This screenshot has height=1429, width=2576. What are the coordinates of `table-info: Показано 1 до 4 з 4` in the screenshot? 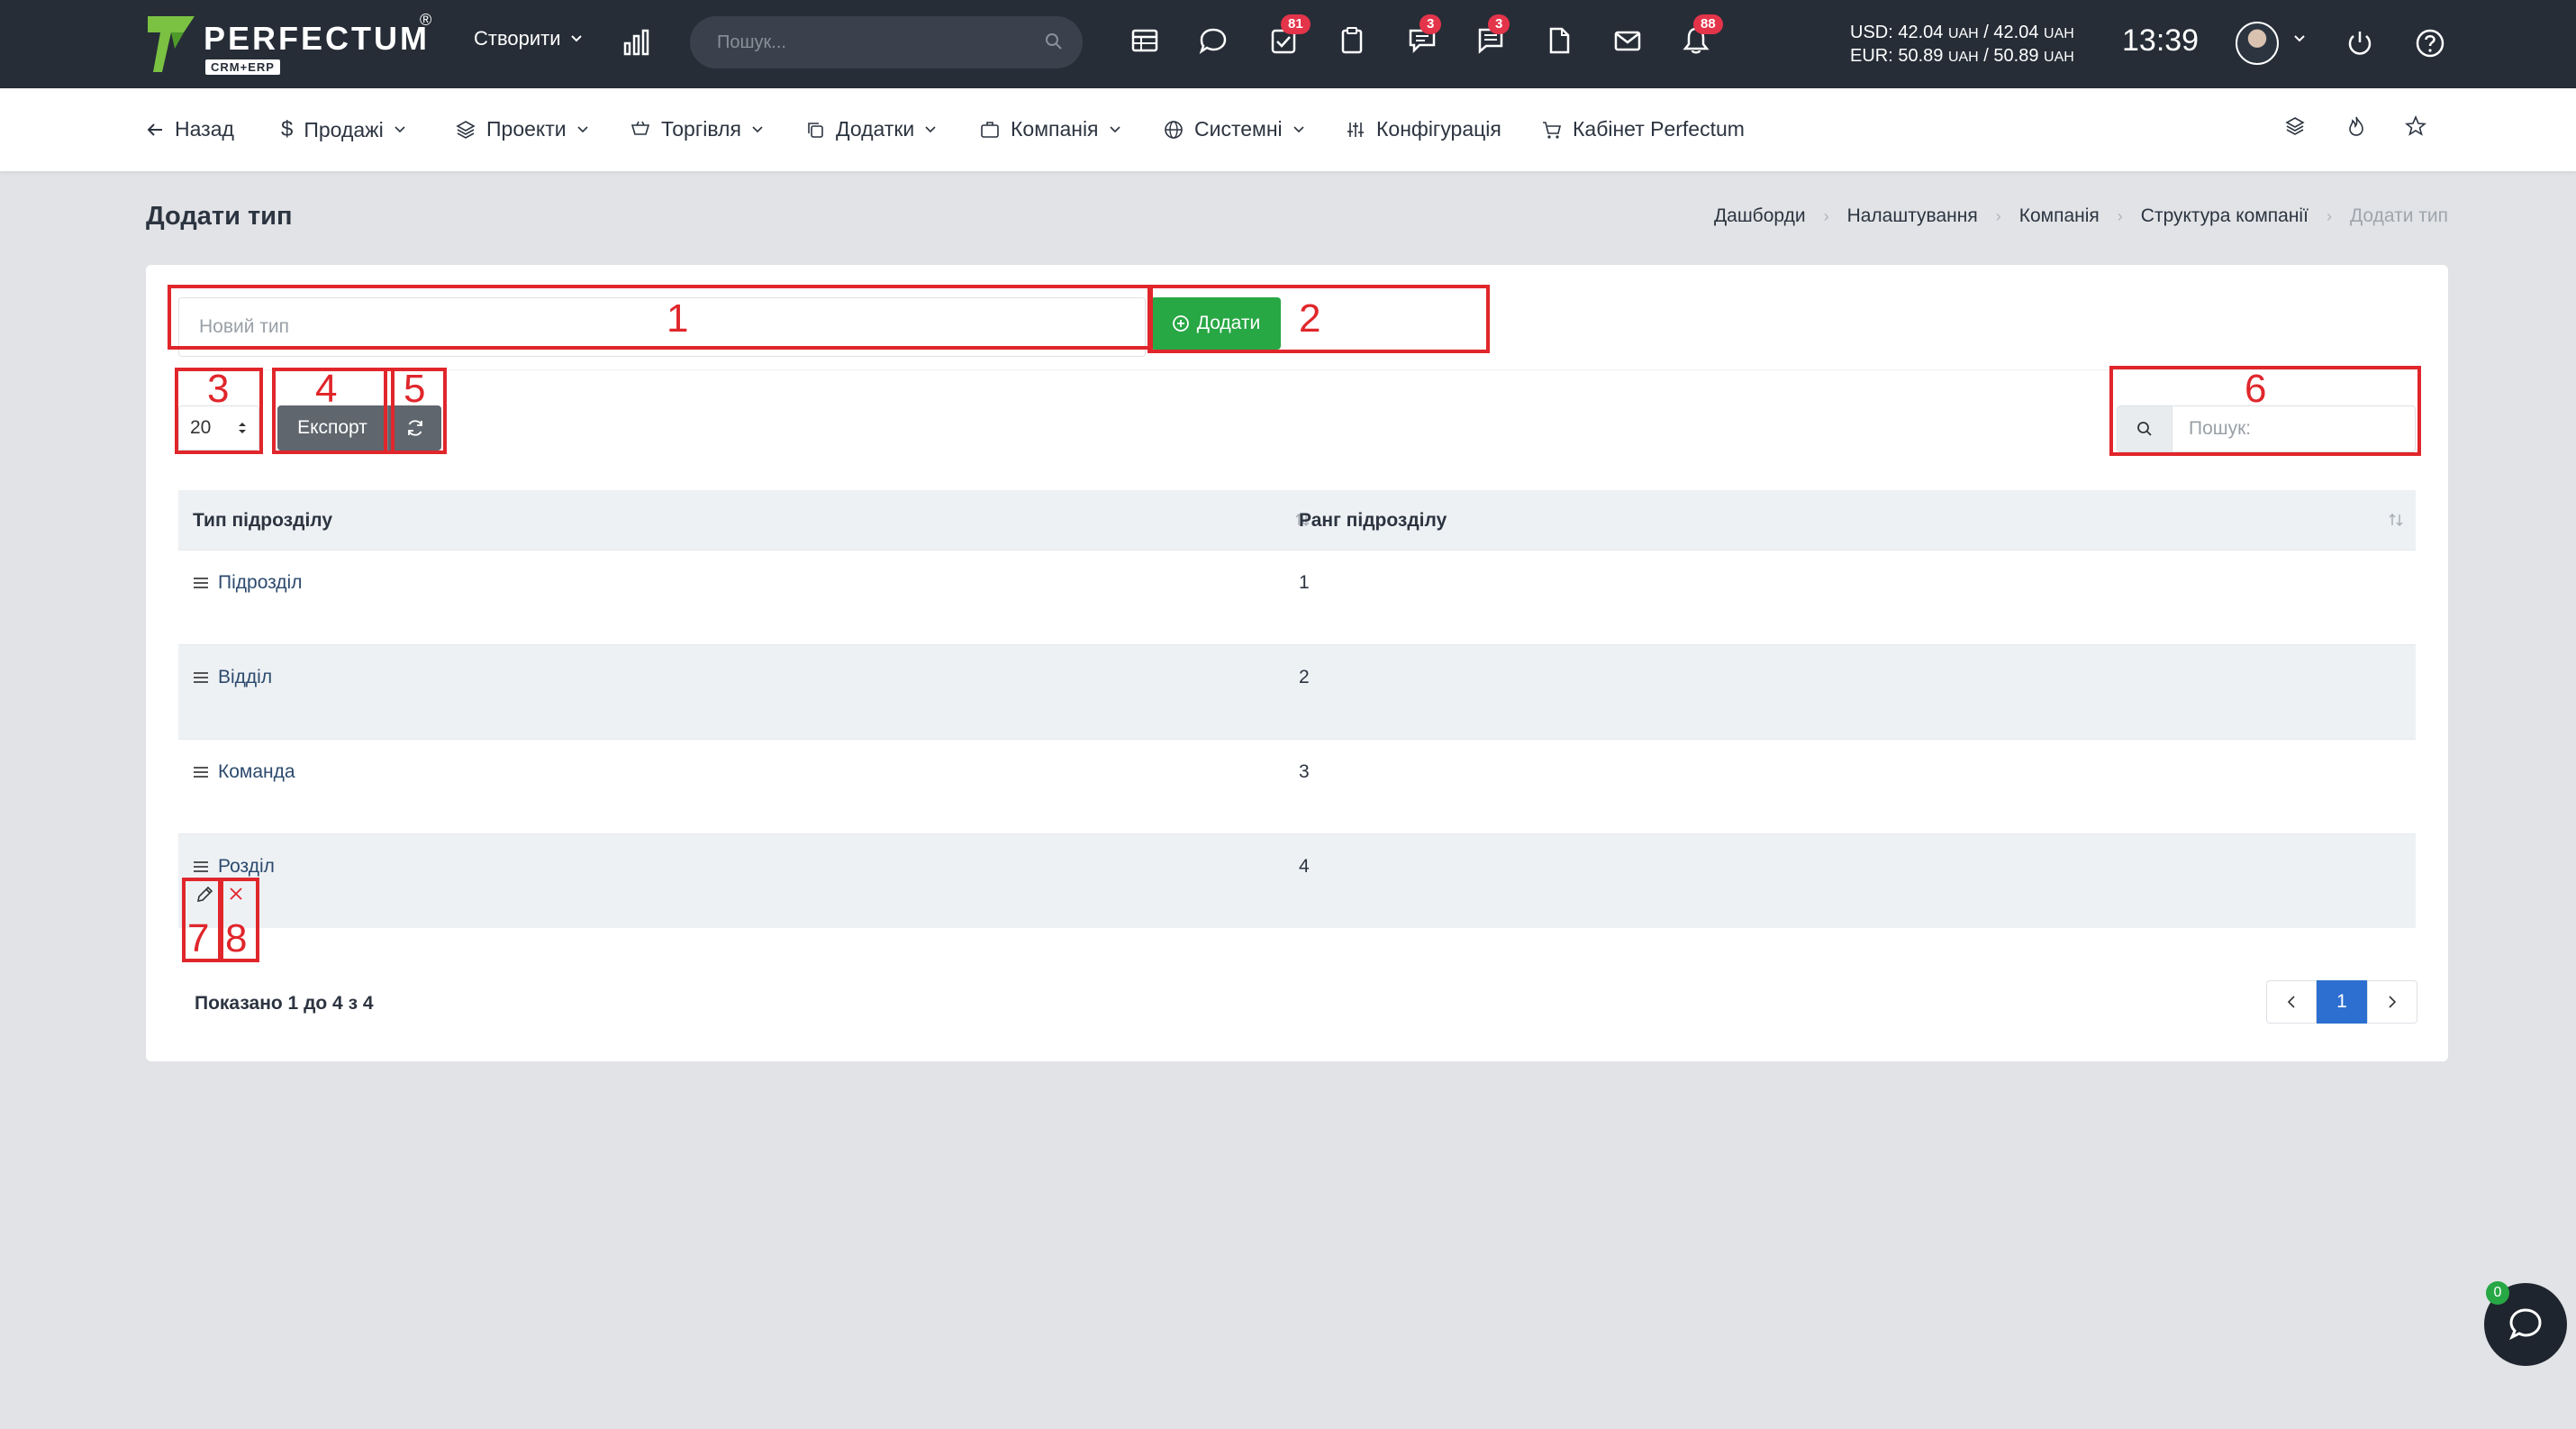 It's located at (284, 1003).